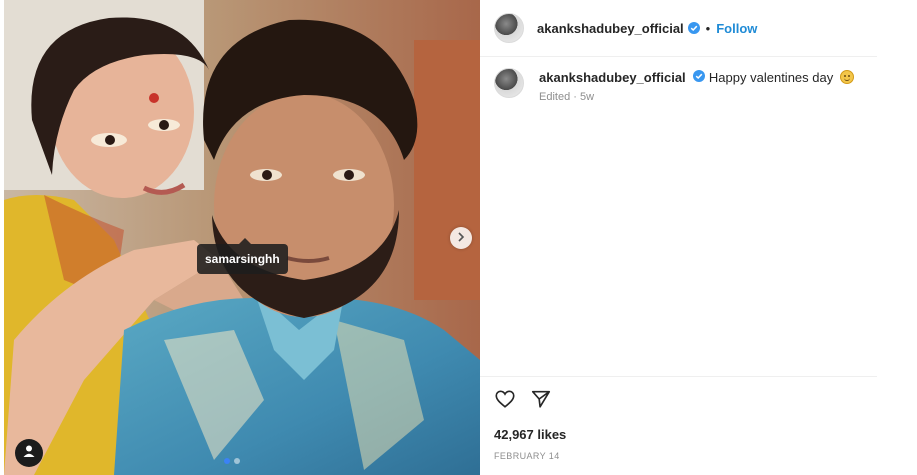 The image size is (917, 475). Describe the element at coordinates (736, 28) in the screenshot. I see `follow-button: Follow` at that location.